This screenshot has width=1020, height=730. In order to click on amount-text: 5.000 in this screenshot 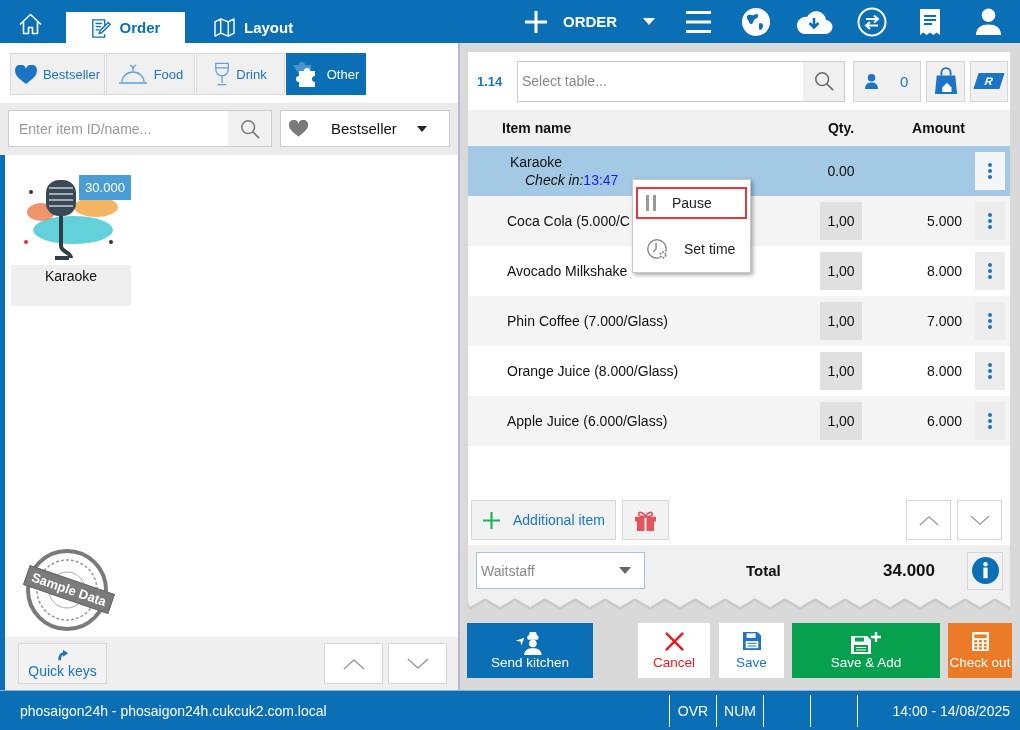, I will do `click(944, 221)`.